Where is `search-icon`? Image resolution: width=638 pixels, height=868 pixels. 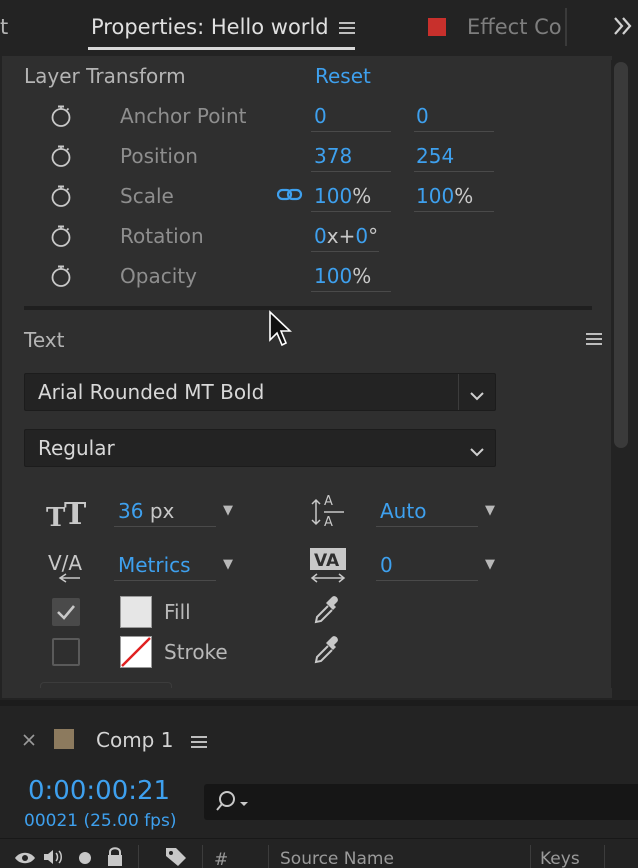
search-icon is located at coordinates (233, 802).